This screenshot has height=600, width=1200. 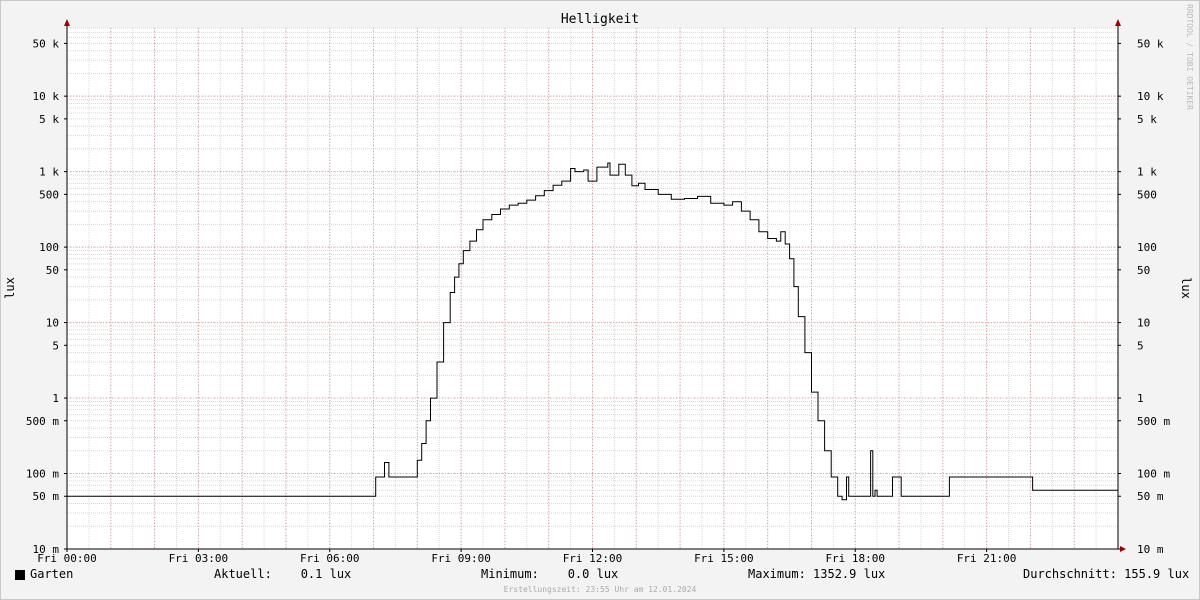 I want to click on y-tick-label-left: 100 m, so click(x=42, y=474).